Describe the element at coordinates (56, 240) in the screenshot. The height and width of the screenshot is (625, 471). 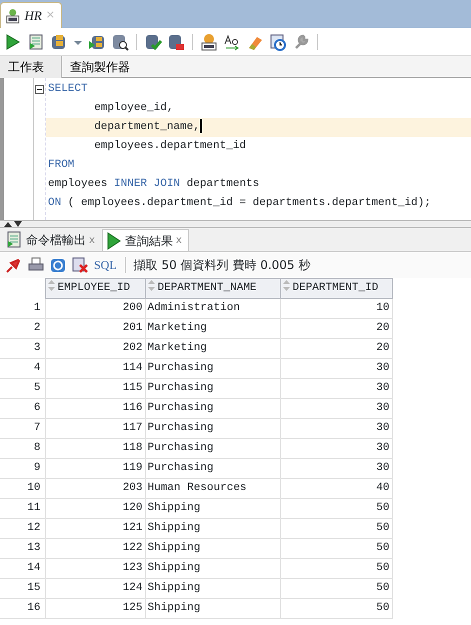
I see `tab-label: 命令檔輸出` at that location.